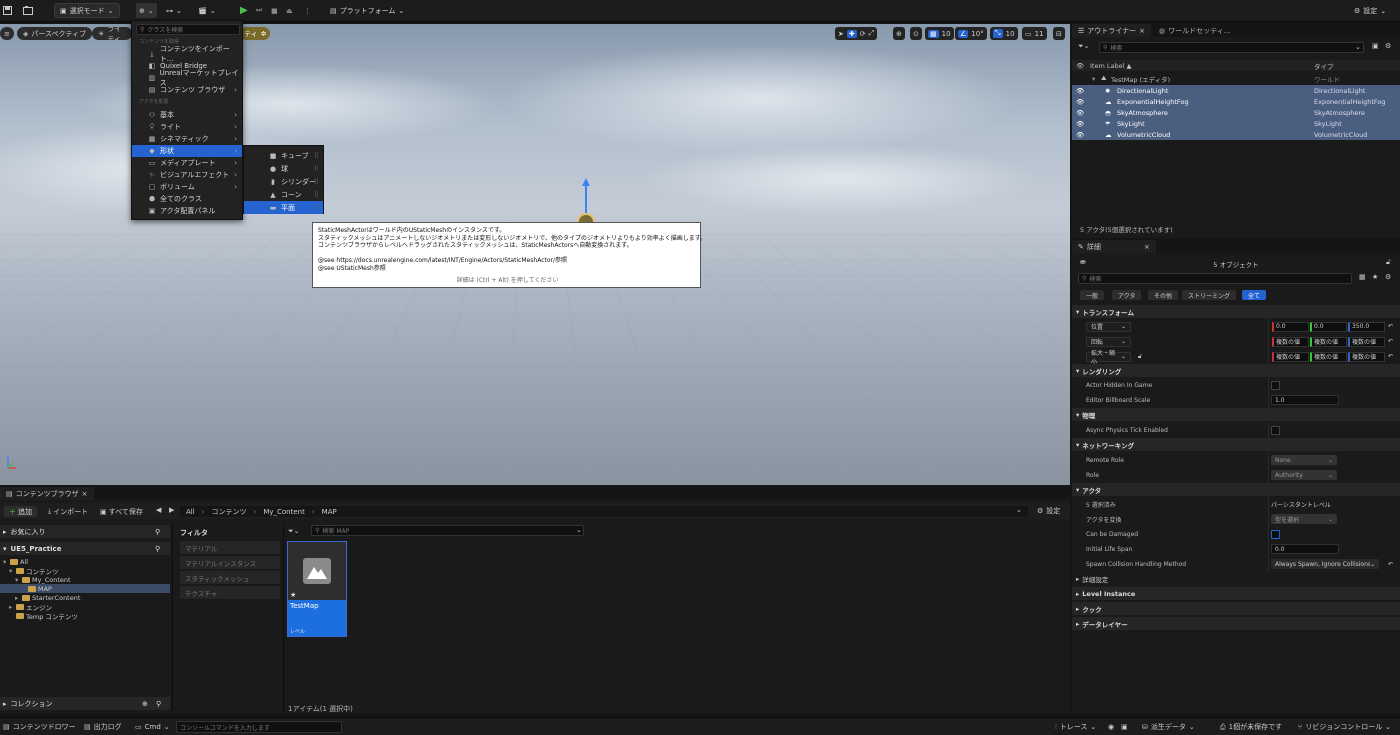 This screenshot has height=735, width=1400. What do you see at coordinates (20, 511) in the screenshot?
I see `add-button: ＋ 追加` at bounding box center [20, 511].